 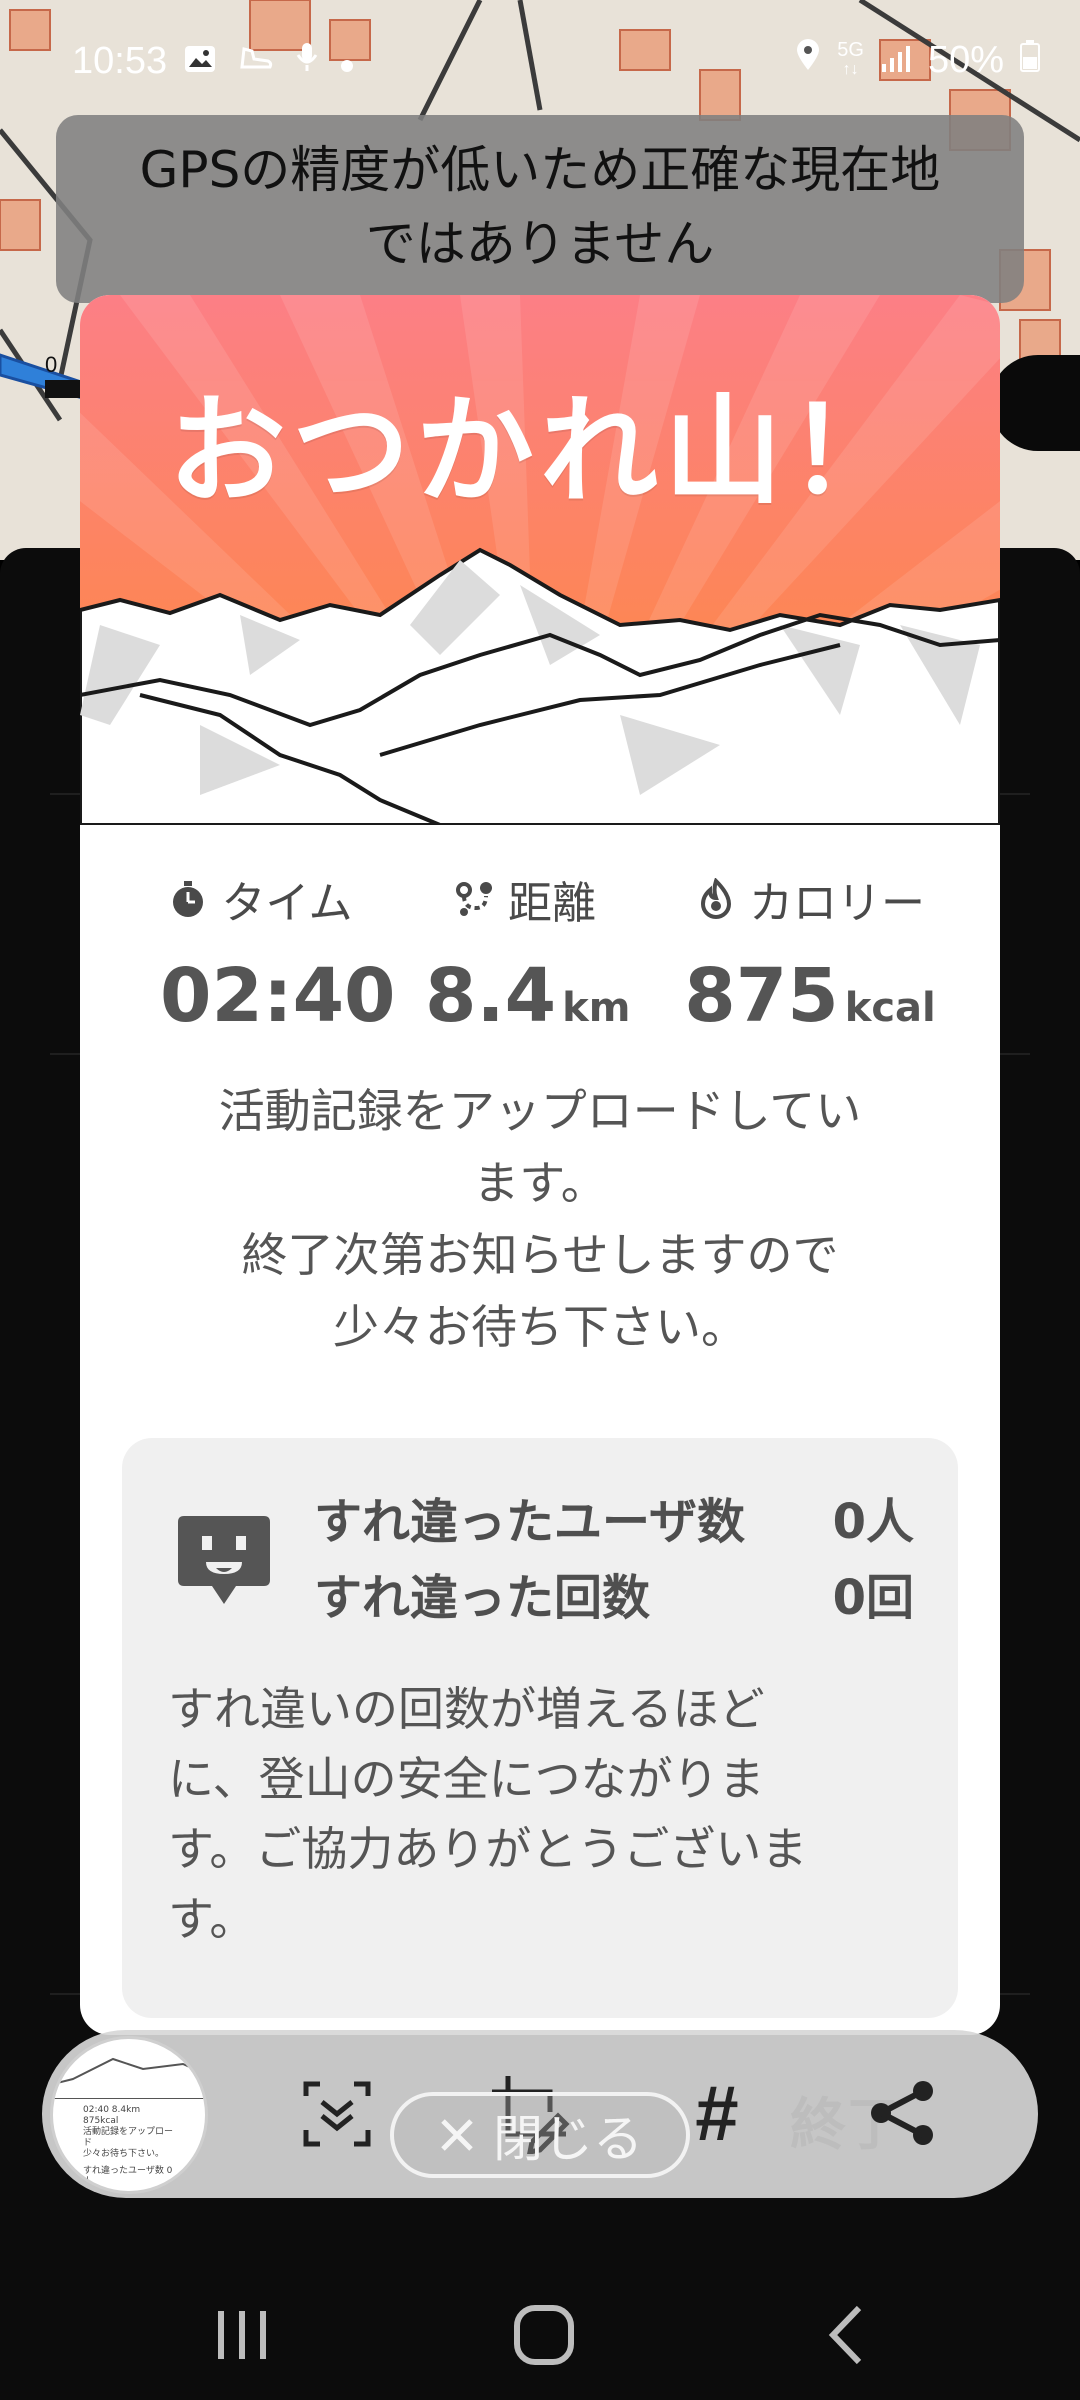 I want to click on stat-calories: カロリー 875 kcal, so click(x=810, y=953).